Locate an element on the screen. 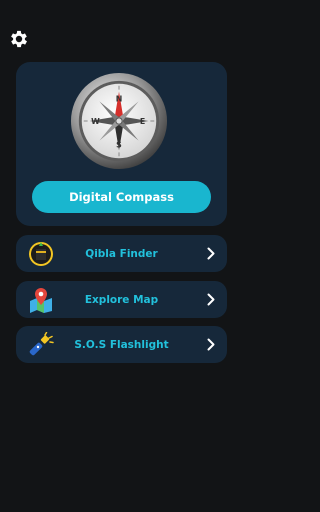  menu-item-qibla-finder: Qibla Finder is located at coordinates (121, 253).